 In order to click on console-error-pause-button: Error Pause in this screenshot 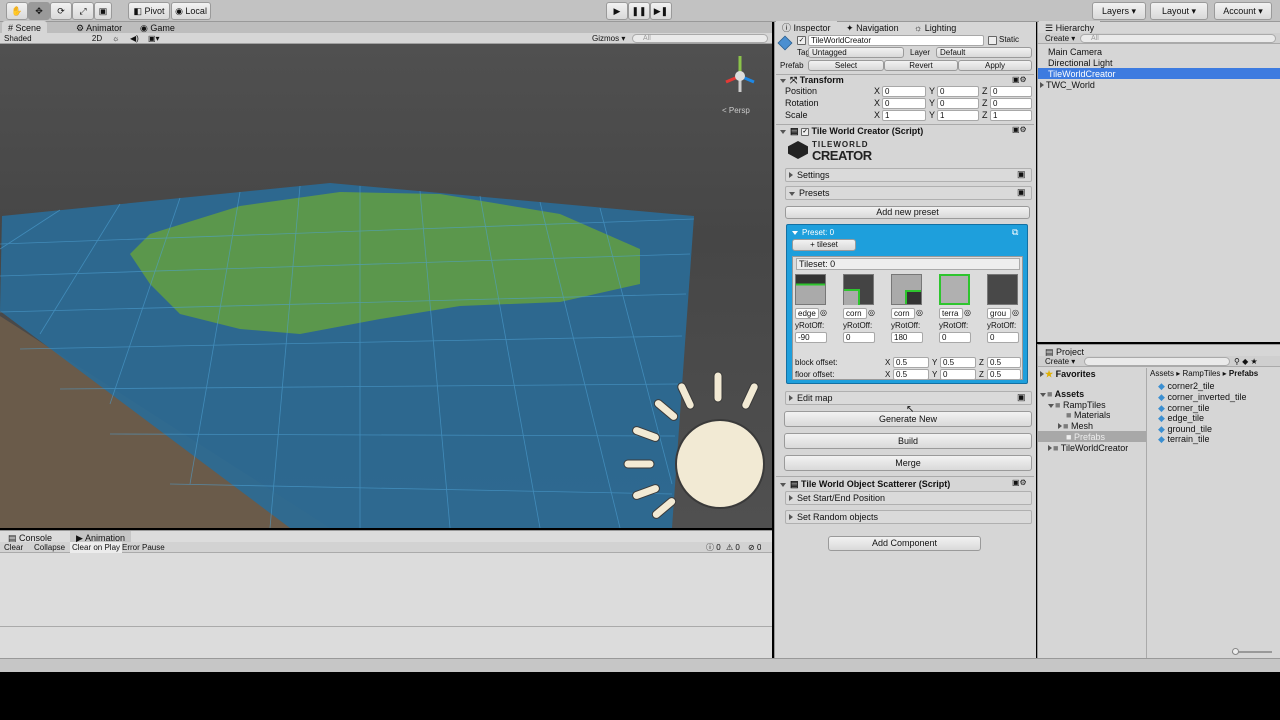, I will do `click(143, 547)`.